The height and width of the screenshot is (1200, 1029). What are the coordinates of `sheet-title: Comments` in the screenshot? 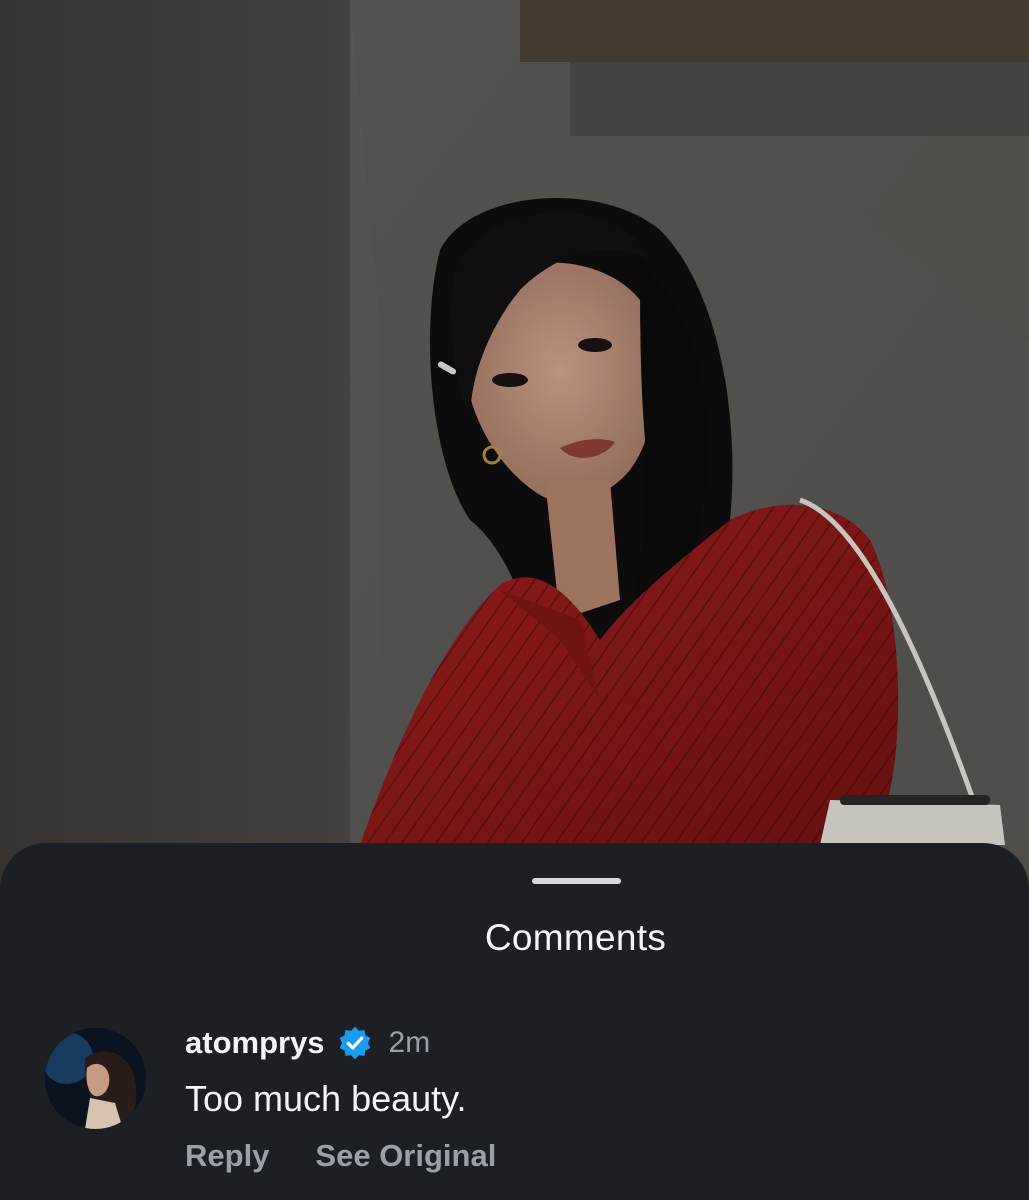 It's located at (575, 937).